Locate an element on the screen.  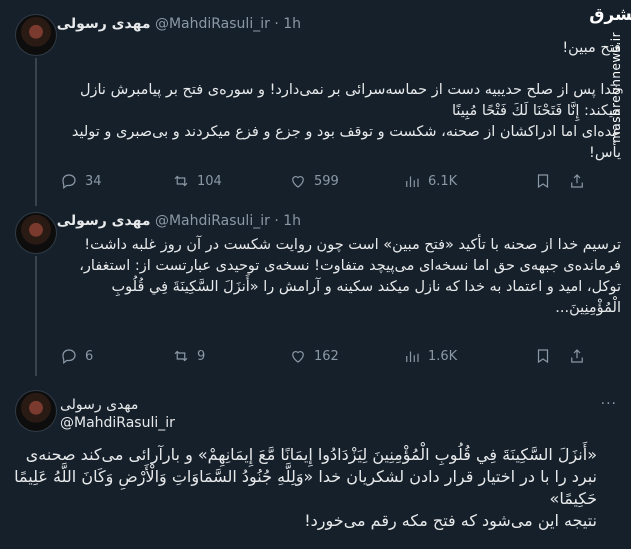
views-button: 6.1K is located at coordinates (430, 181).